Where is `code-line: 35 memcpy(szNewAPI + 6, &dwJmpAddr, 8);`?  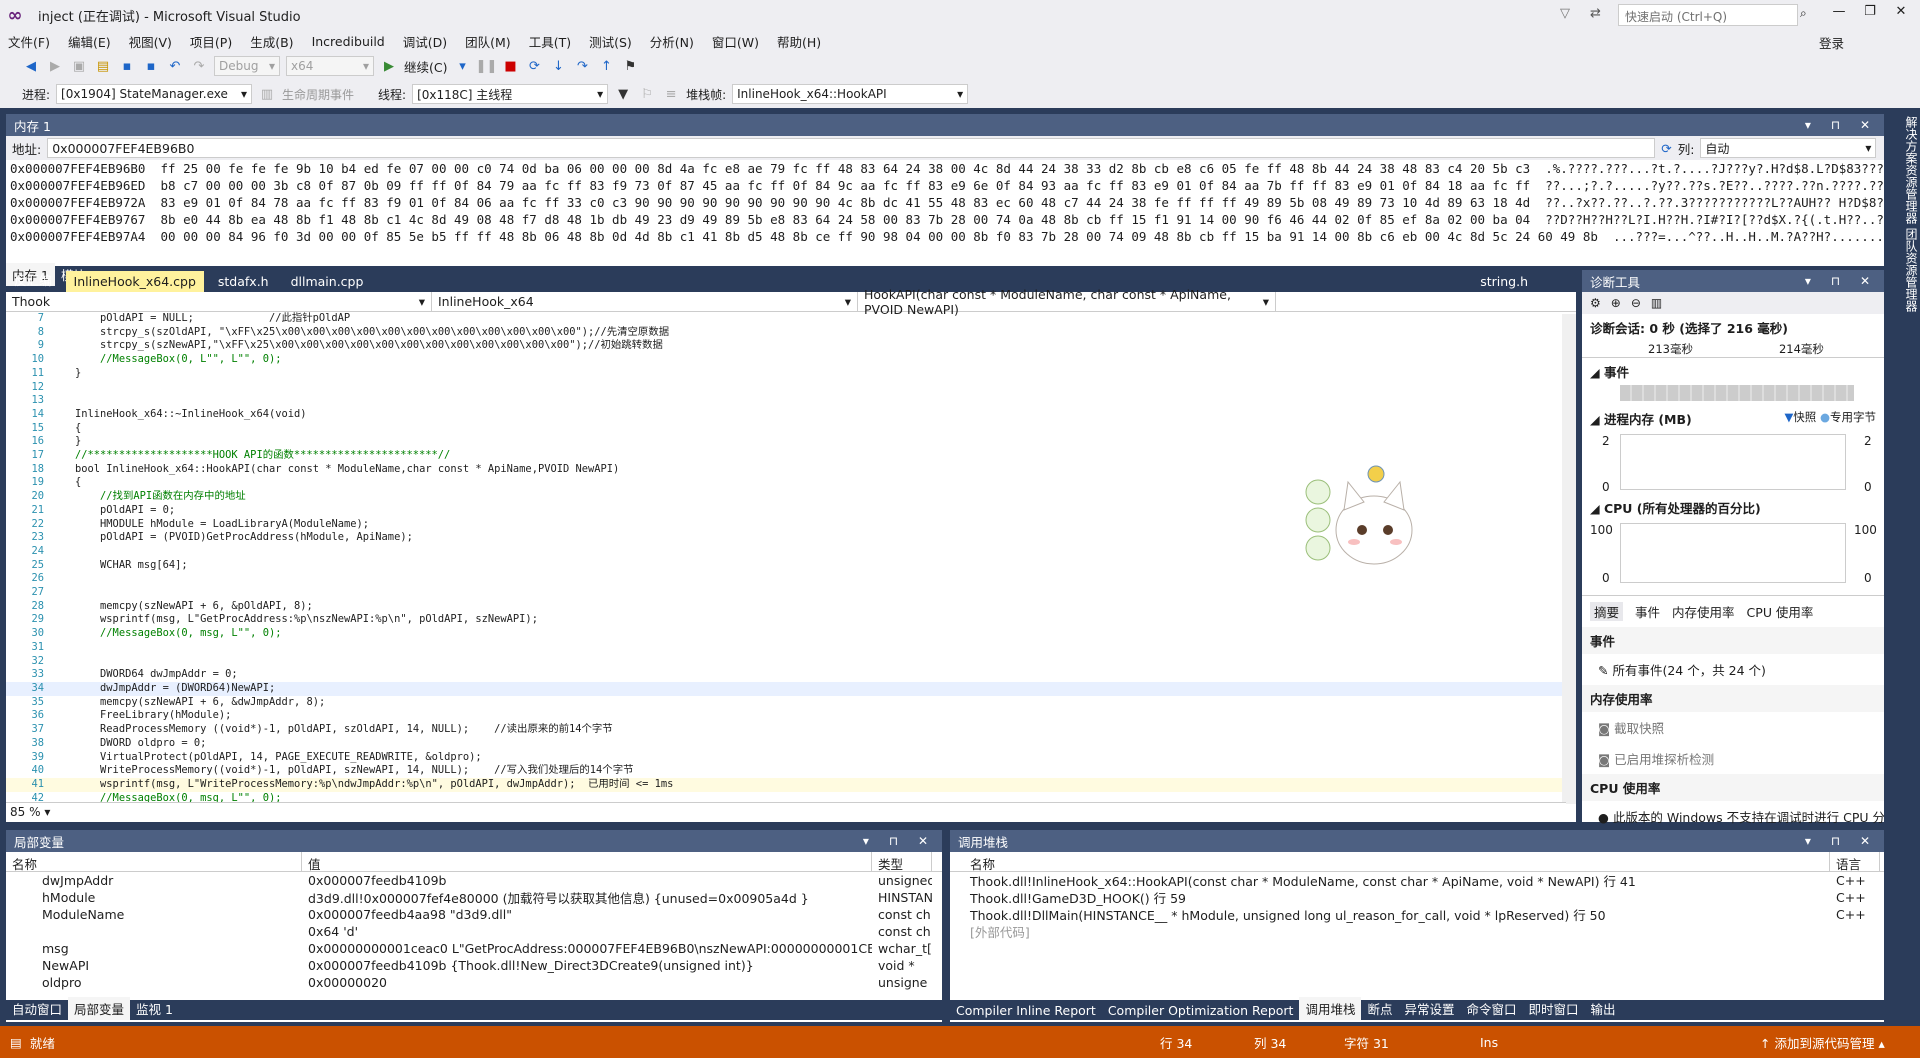 code-line: 35 memcpy(szNewAPI + 6, &dwJmpAddr, 8); is located at coordinates (786, 703).